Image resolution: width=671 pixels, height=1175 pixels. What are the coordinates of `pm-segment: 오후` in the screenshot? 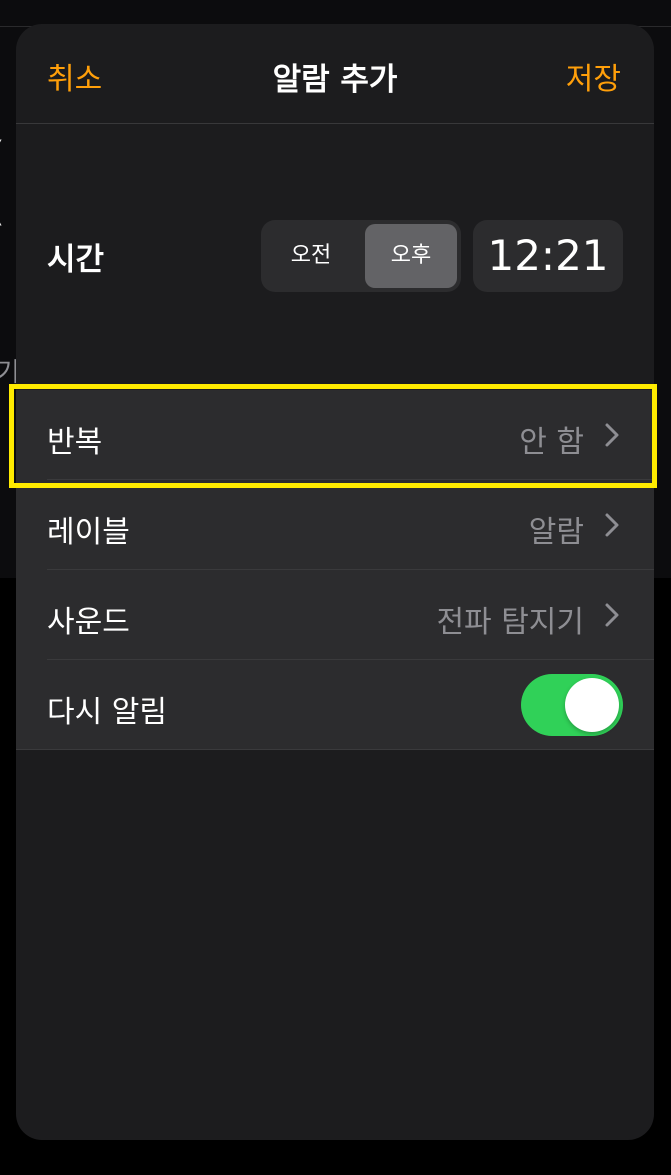 It's located at (411, 256).